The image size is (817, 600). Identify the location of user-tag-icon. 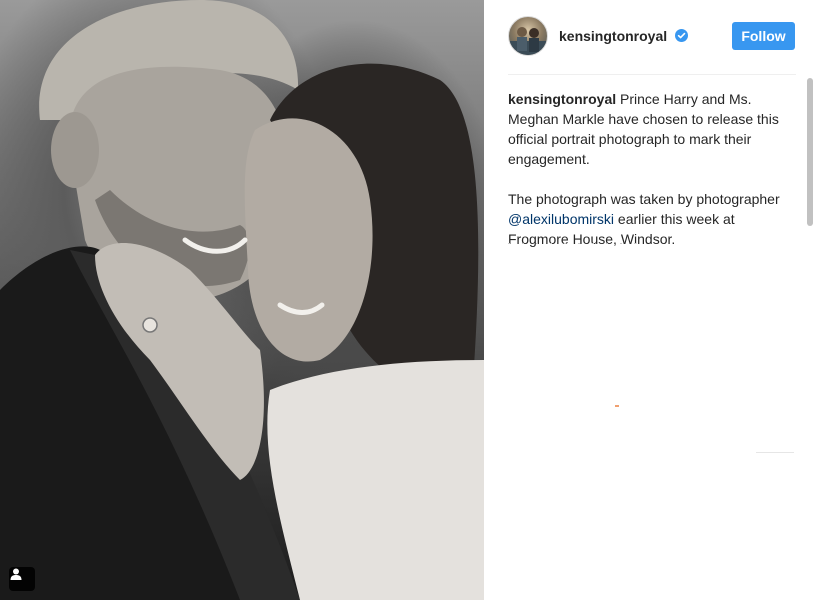
(22, 579).